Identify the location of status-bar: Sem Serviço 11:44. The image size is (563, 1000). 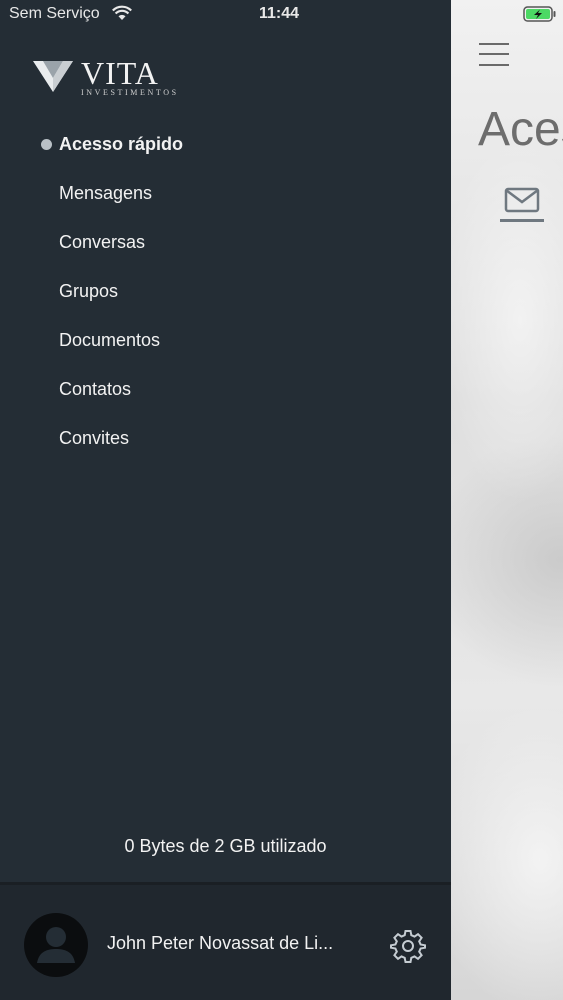
(281, 15).